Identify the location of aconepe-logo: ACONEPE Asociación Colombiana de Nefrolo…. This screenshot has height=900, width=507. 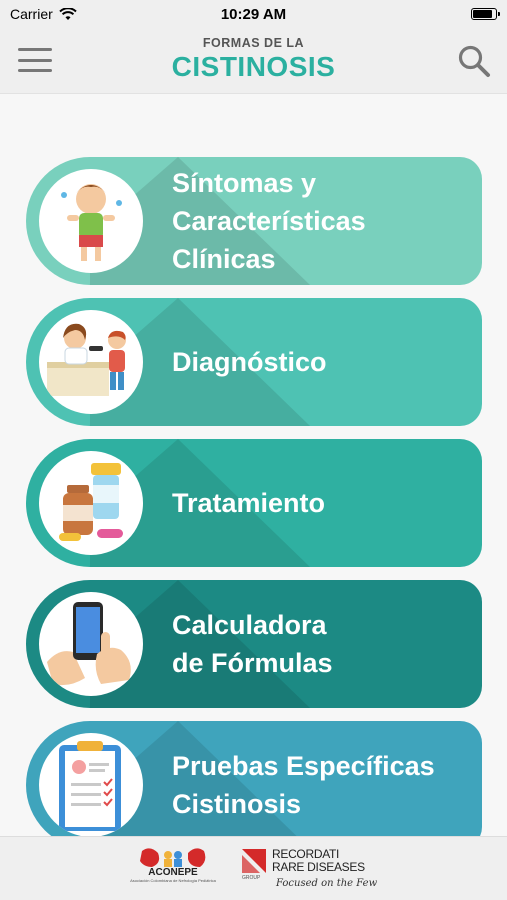
(173, 870).